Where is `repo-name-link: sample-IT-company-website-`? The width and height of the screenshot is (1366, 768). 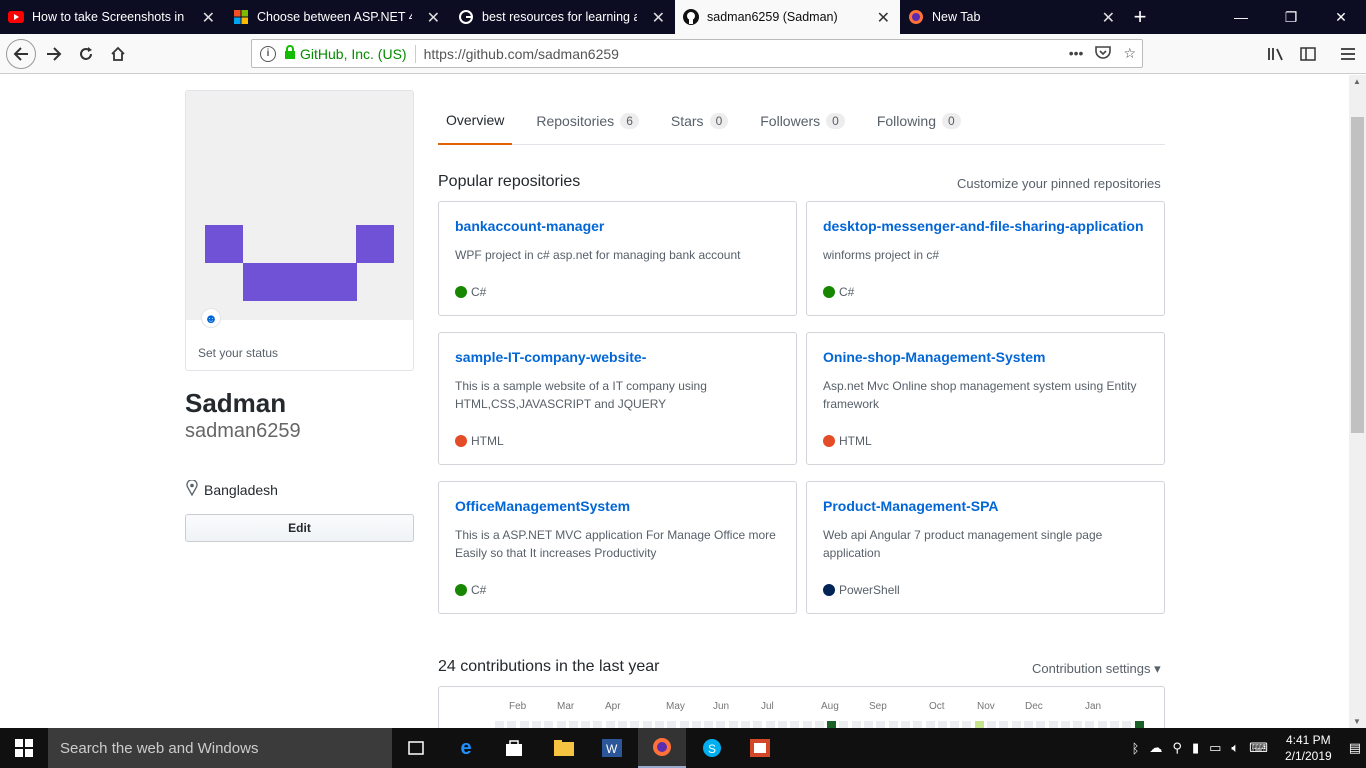 repo-name-link: sample-IT-company-website- is located at coordinates (617, 357).